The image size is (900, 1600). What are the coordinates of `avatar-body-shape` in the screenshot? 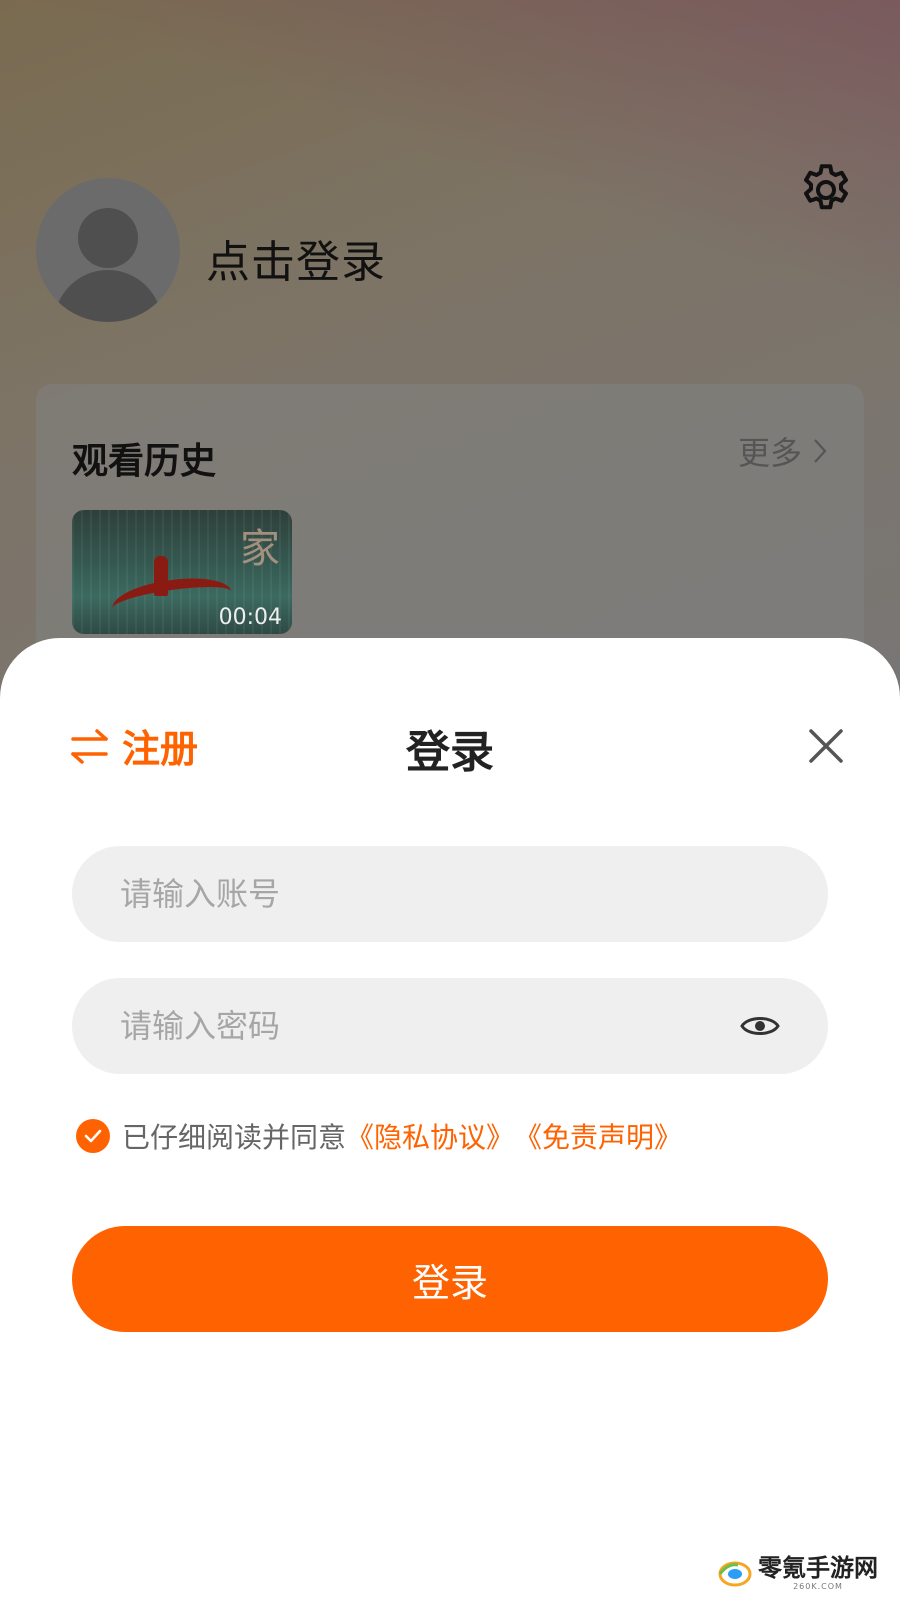 It's located at (108, 296).